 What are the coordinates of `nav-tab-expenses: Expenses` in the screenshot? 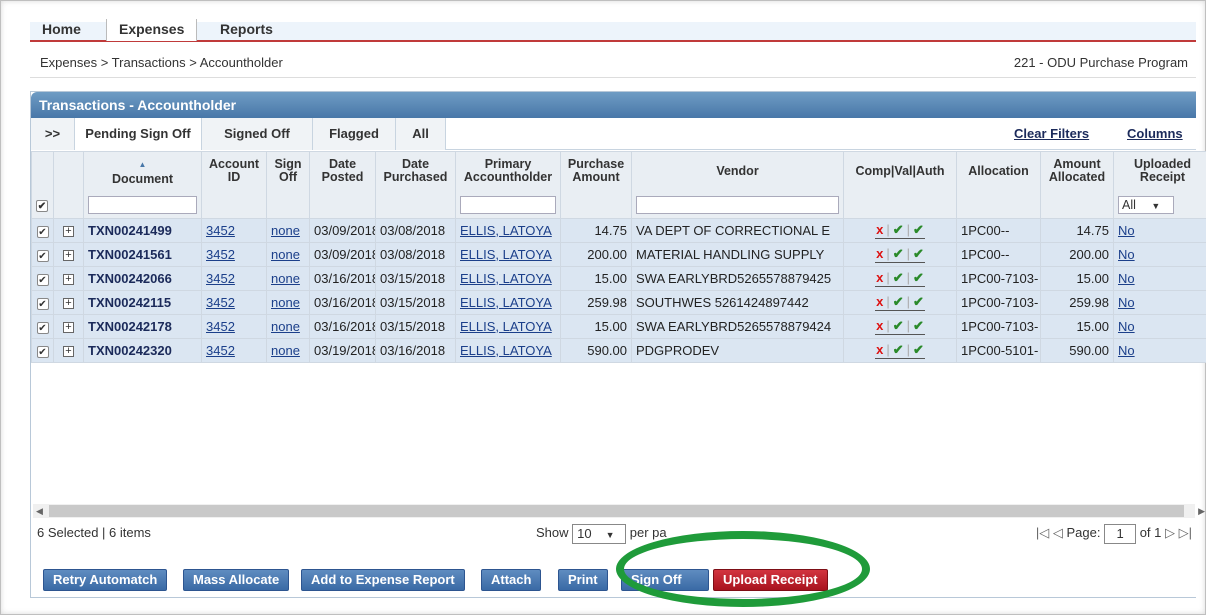 It's located at (152, 30).